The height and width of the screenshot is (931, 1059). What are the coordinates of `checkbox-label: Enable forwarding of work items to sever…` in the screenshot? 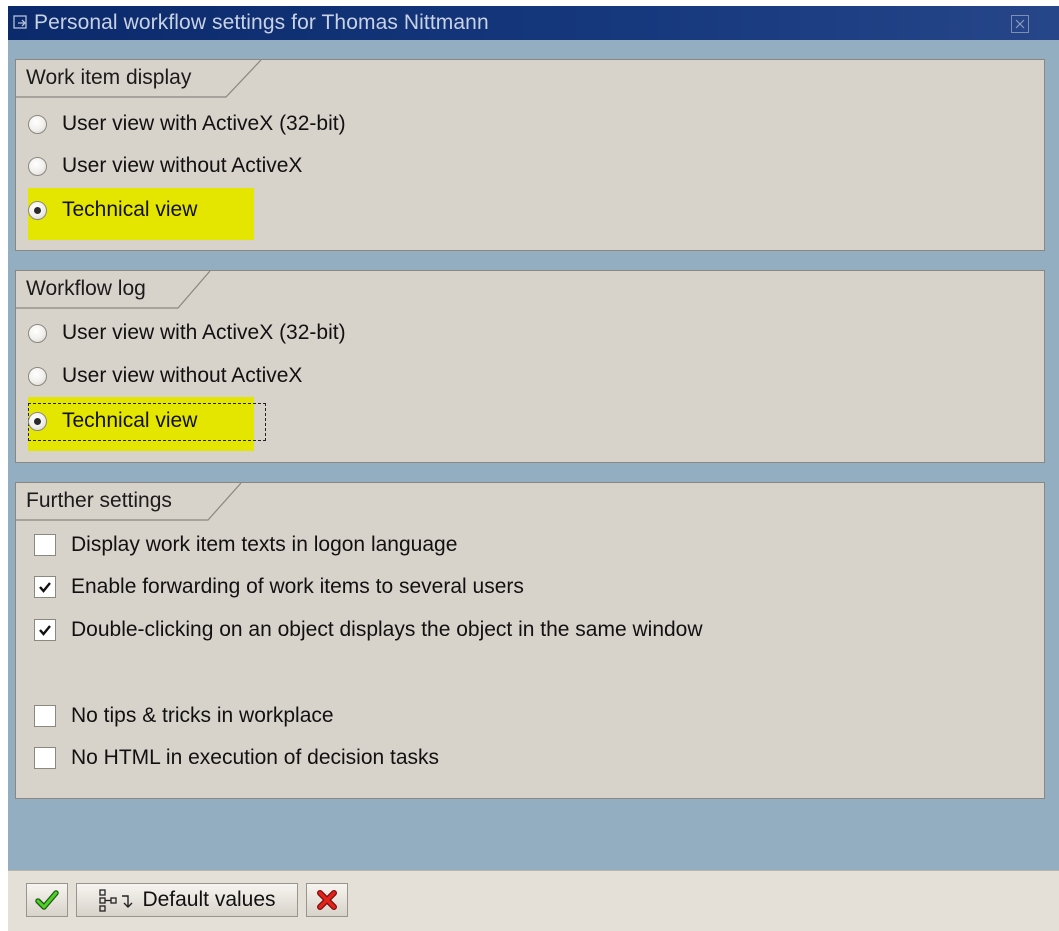 It's located at (297, 586).